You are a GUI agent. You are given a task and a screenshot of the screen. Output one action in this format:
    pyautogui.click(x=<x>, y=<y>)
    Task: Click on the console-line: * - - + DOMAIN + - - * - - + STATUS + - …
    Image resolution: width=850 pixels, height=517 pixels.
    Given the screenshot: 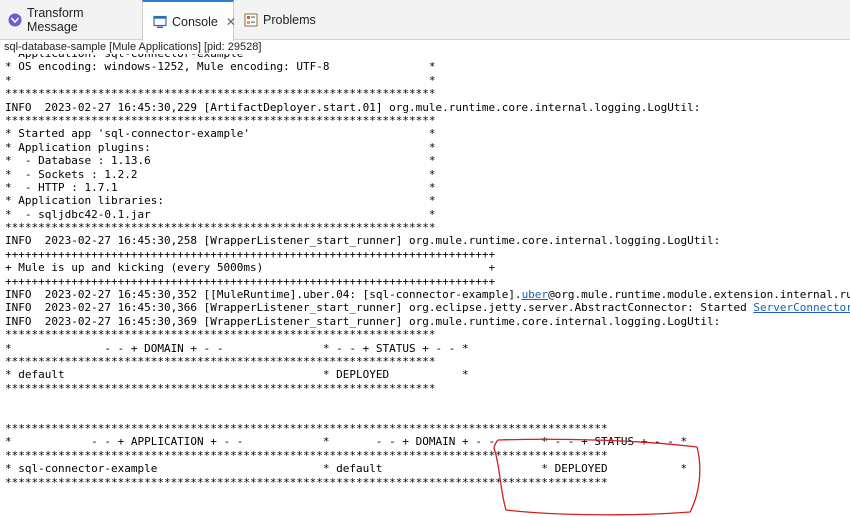 What is the action you would take?
    pyautogui.click(x=237, y=348)
    